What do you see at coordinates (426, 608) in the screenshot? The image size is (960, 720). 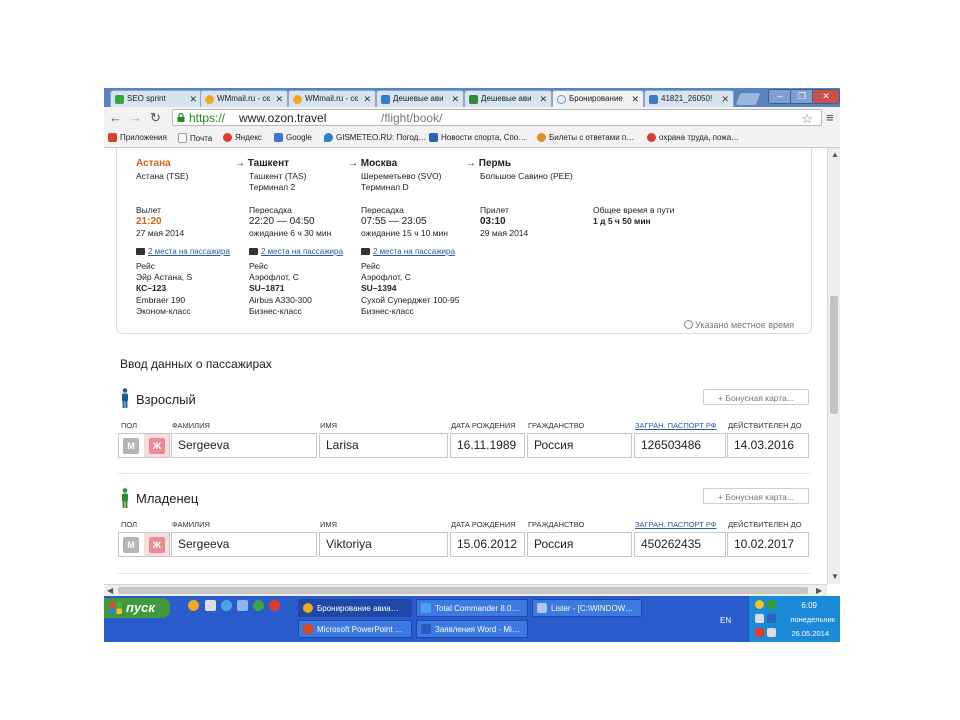 I see `total-commander-icon` at bounding box center [426, 608].